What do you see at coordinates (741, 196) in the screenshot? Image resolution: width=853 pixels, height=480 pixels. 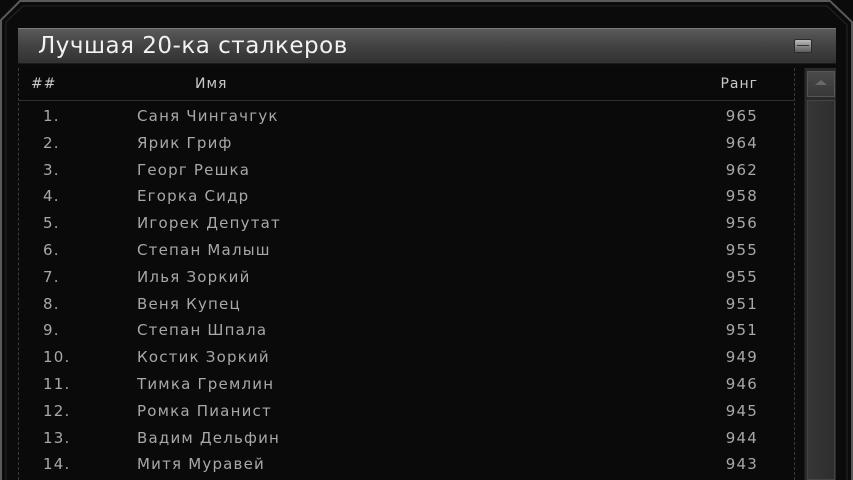 I see `stalker-rank: 958` at bounding box center [741, 196].